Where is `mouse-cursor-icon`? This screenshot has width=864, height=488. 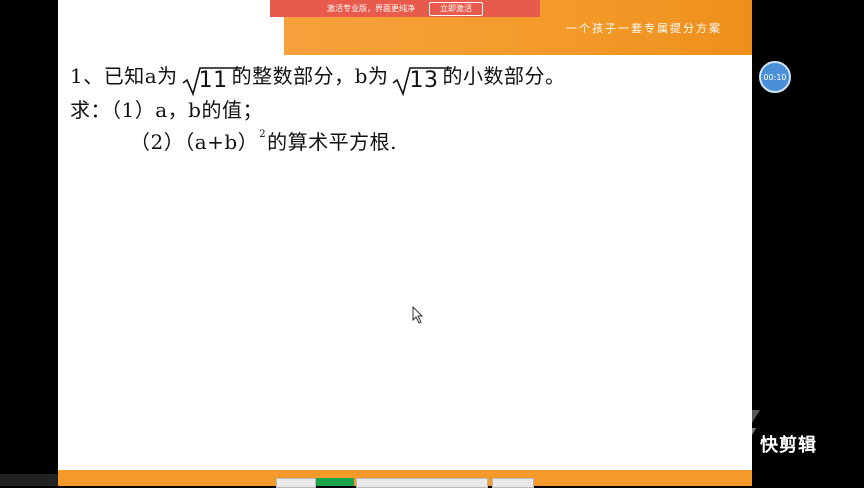 mouse-cursor-icon is located at coordinates (418, 315).